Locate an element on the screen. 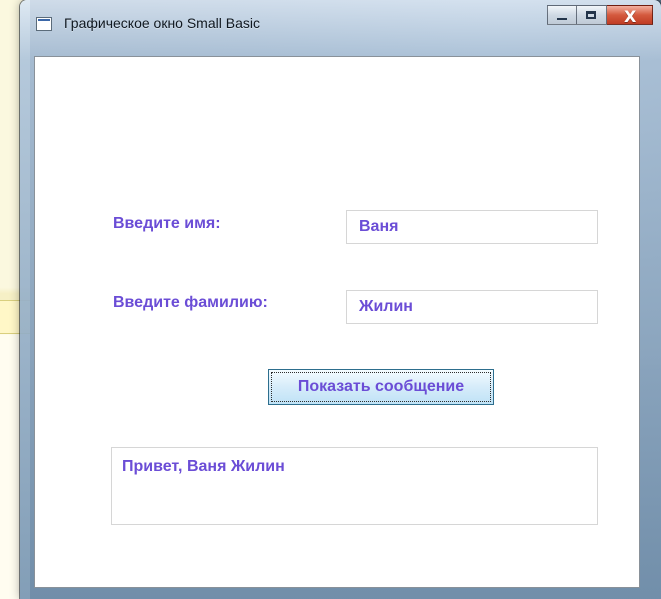 The width and height of the screenshot is (661, 599). last-name-field: Жилин is located at coordinates (472, 307).